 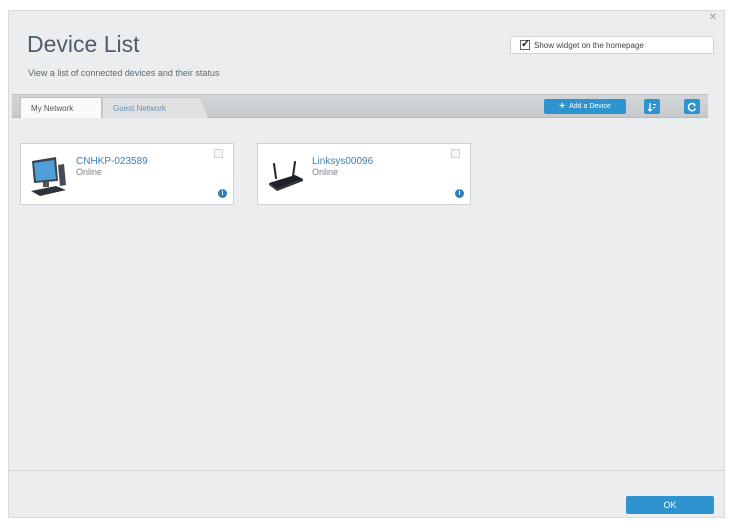 What do you see at coordinates (713, 18) in the screenshot?
I see `close-icon: ✕` at bounding box center [713, 18].